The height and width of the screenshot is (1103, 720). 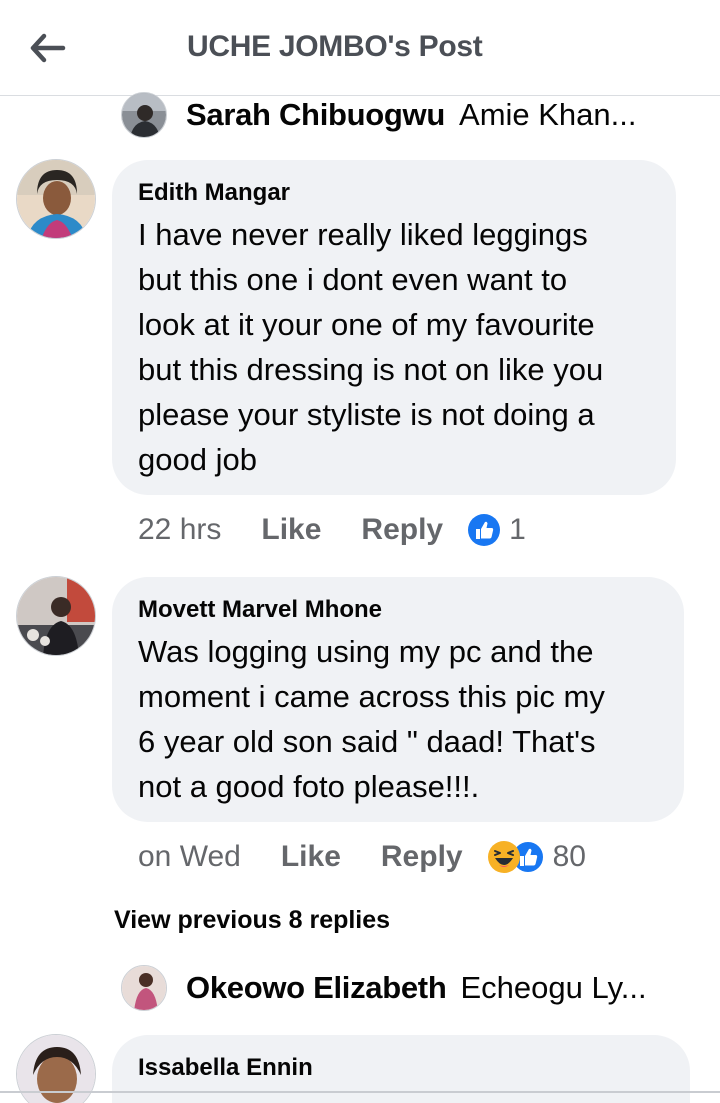 I want to click on comment-text-line: 6 year old son said " daad! That's, so click(x=367, y=741).